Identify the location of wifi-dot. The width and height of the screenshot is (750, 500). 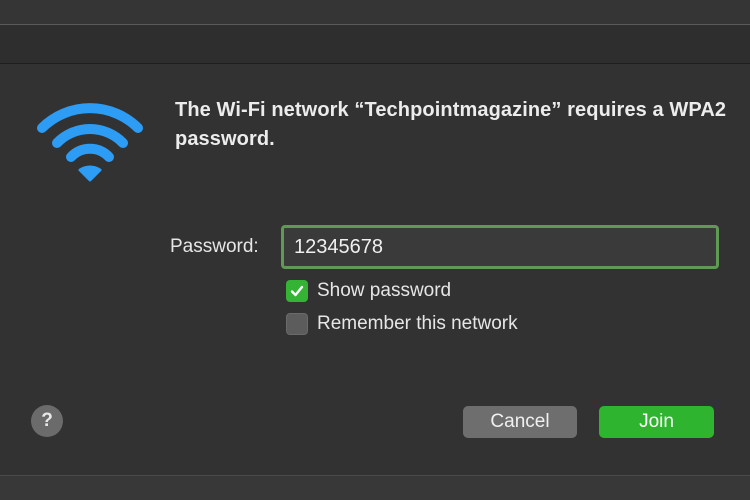
(90, 173).